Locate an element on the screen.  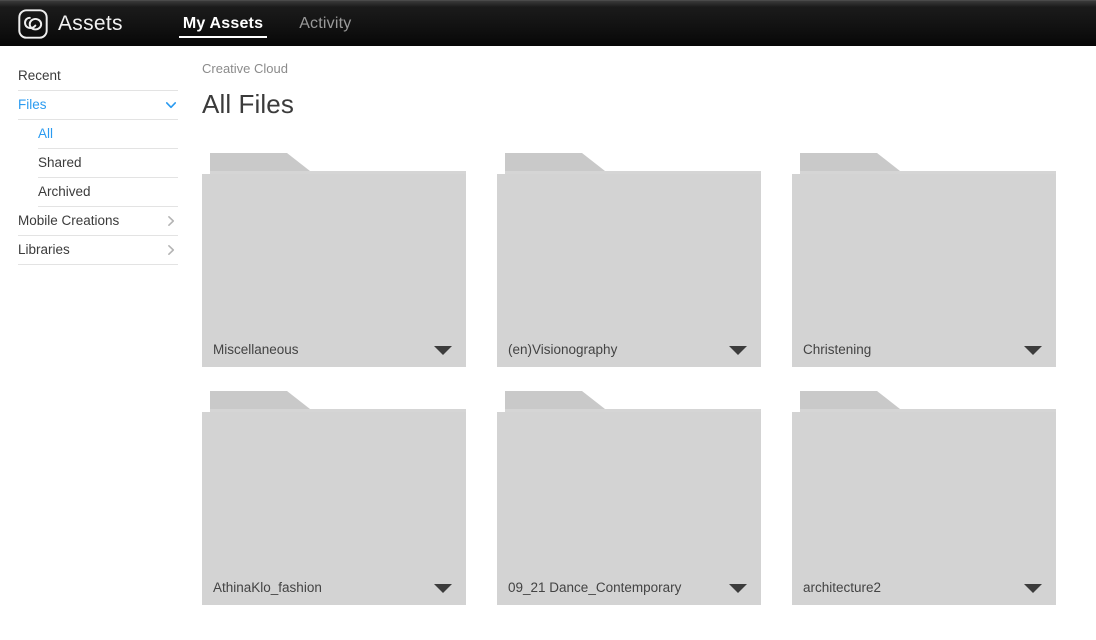
folder-name: Miscellaneous is located at coordinates (256, 350).